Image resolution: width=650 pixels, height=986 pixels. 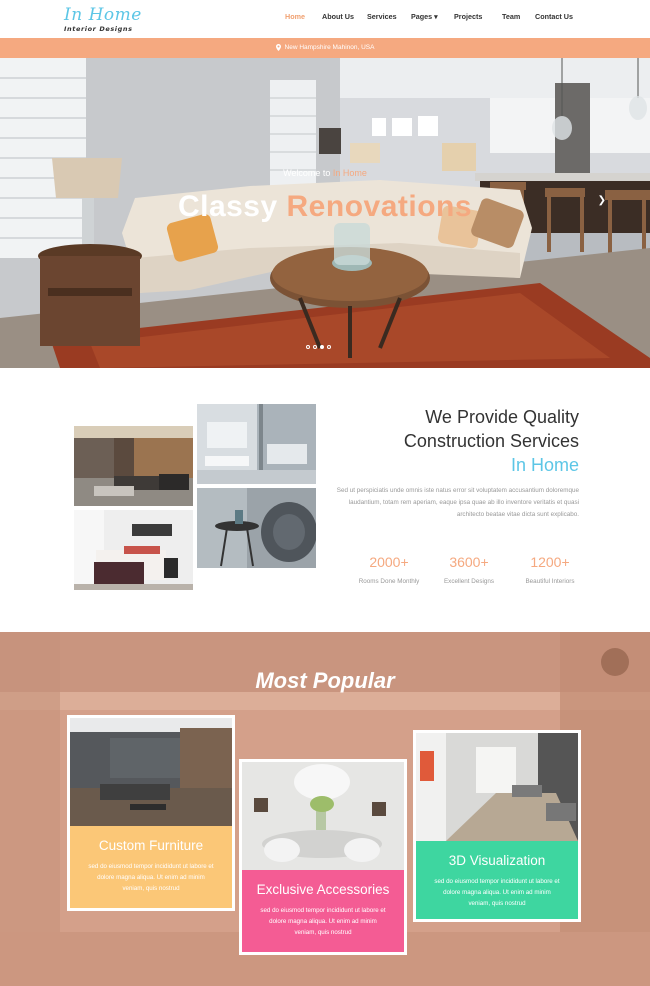 What do you see at coordinates (497, 860) in the screenshot?
I see `card-title: 3D Visualization` at bounding box center [497, 860].